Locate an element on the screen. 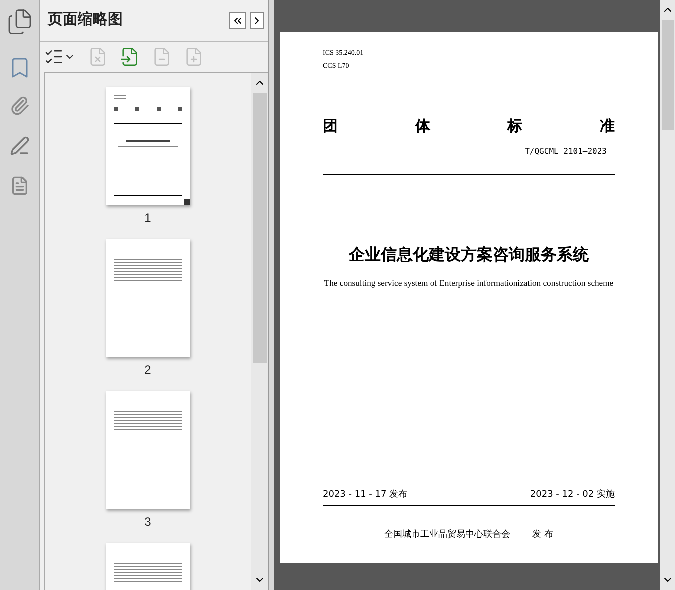 The height and width of the screenshot is (590, 675). document-icon is located at coordinates (20, 186).